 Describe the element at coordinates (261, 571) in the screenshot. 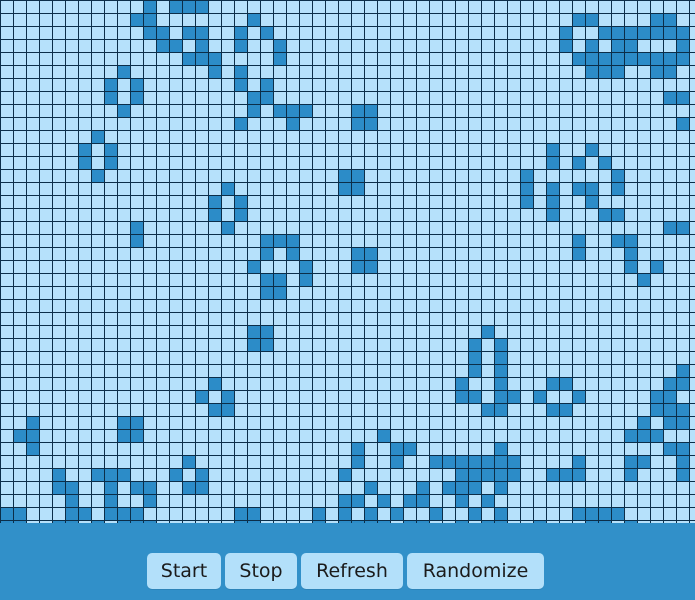

I see `stop-button: Stop` at that location.